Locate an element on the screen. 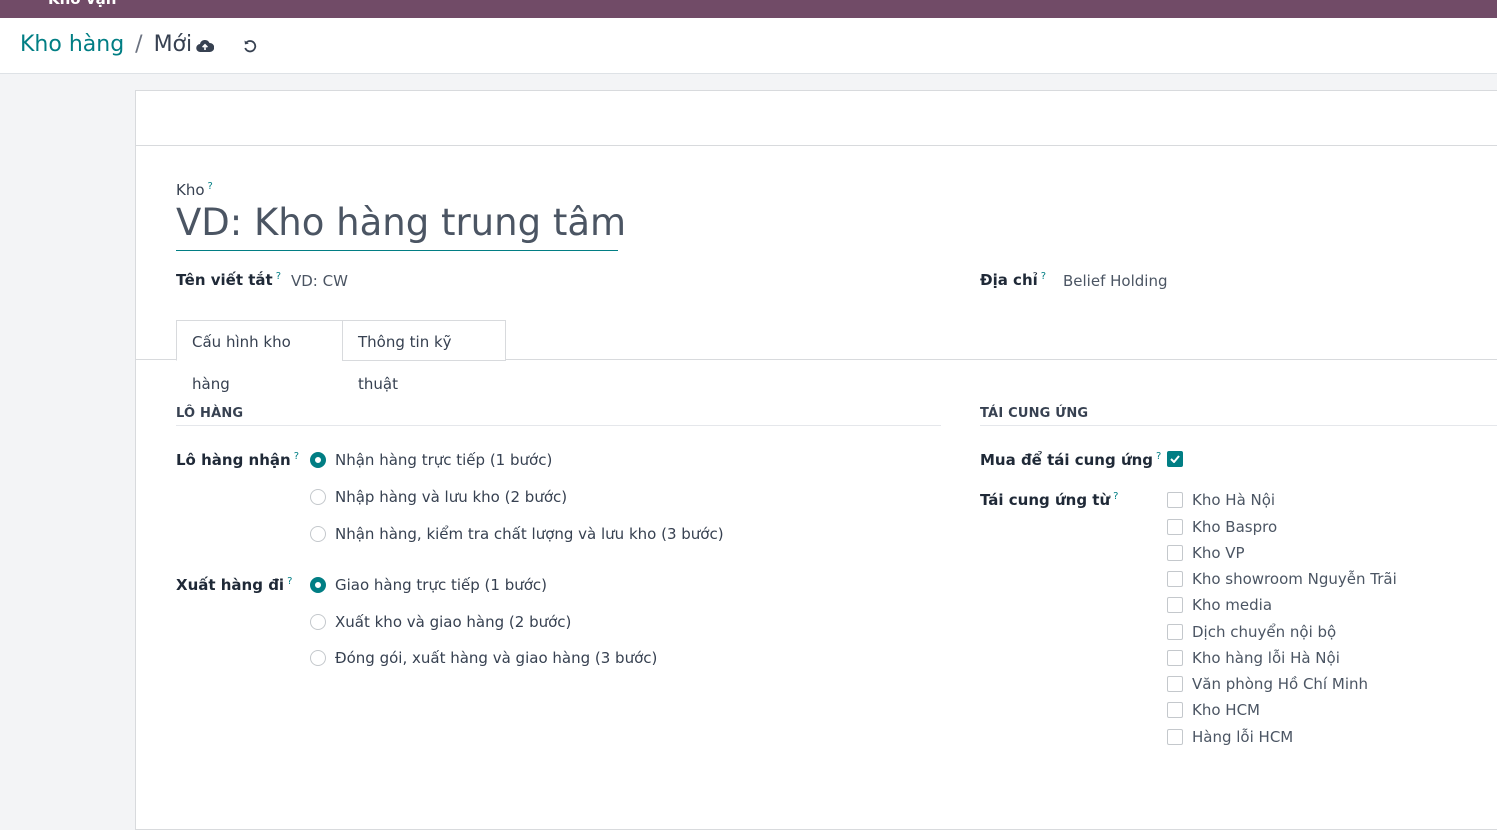 This screenshot has height=830, width=1497. resupply-warehouse-option: Kho media is located at coordinates (1219, 605).